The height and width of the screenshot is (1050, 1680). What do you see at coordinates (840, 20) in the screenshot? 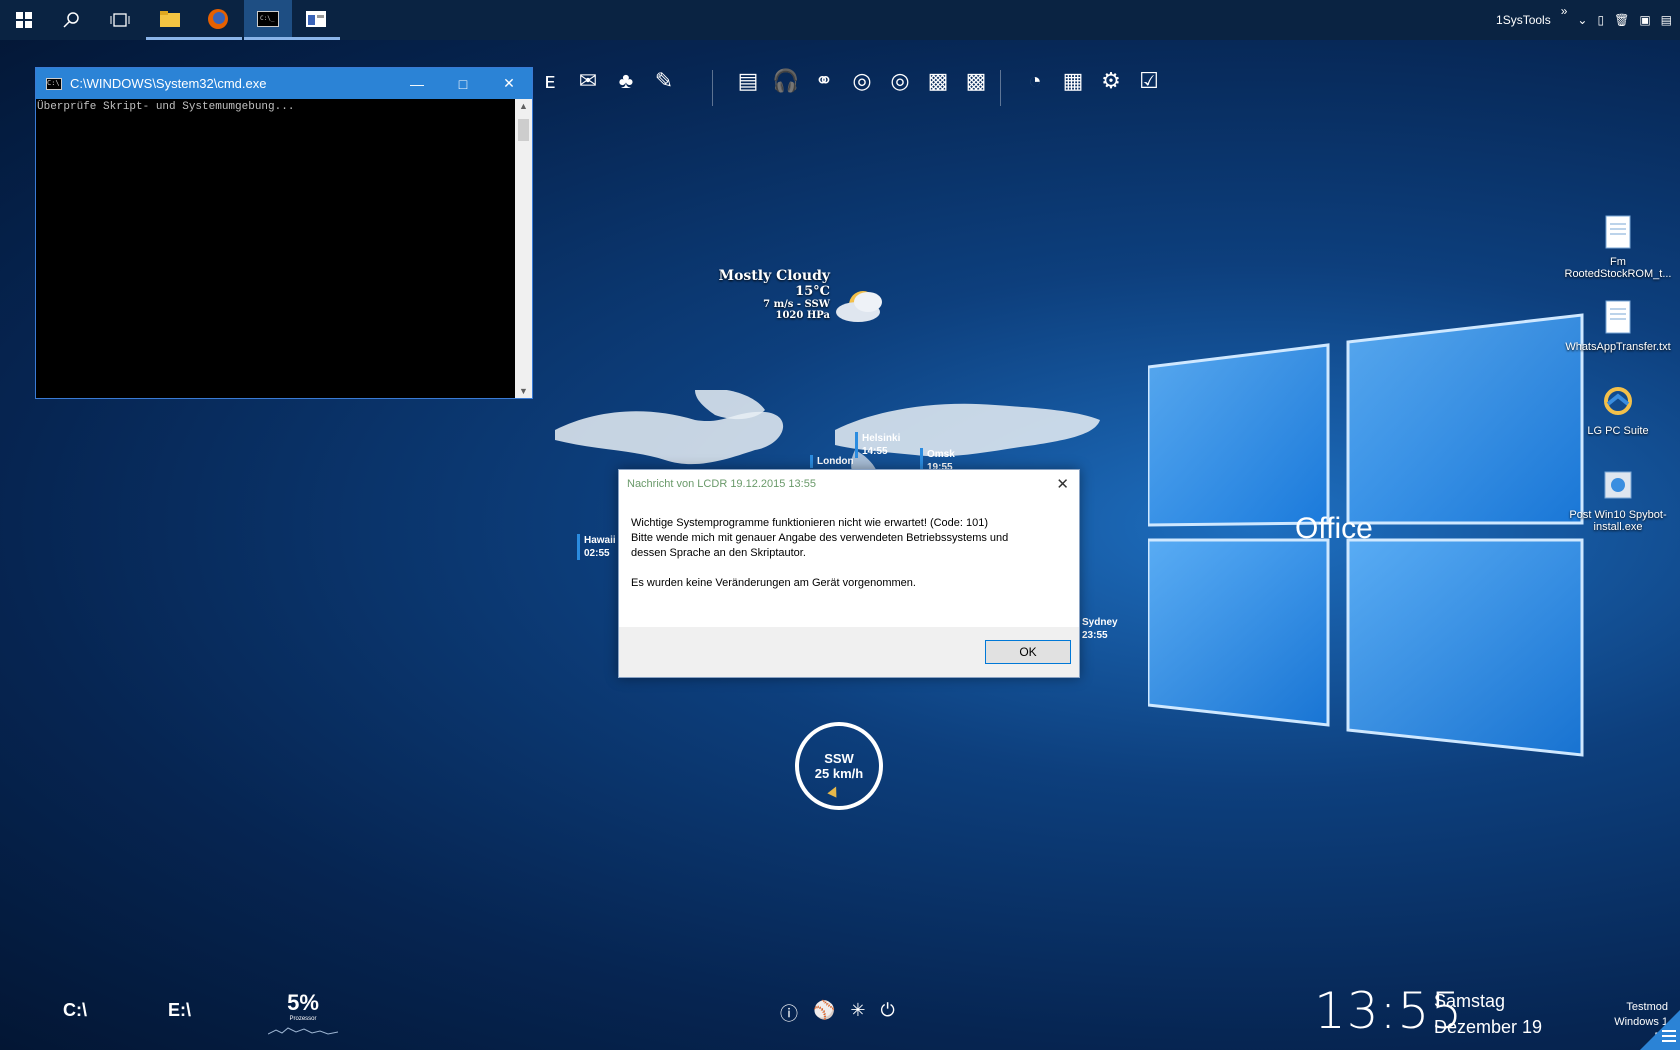
I see `taskbar: C:\_ 1SysTools » ⌄ ▯ 🗑 ▣ ▤` at bounding box center [840, 20].